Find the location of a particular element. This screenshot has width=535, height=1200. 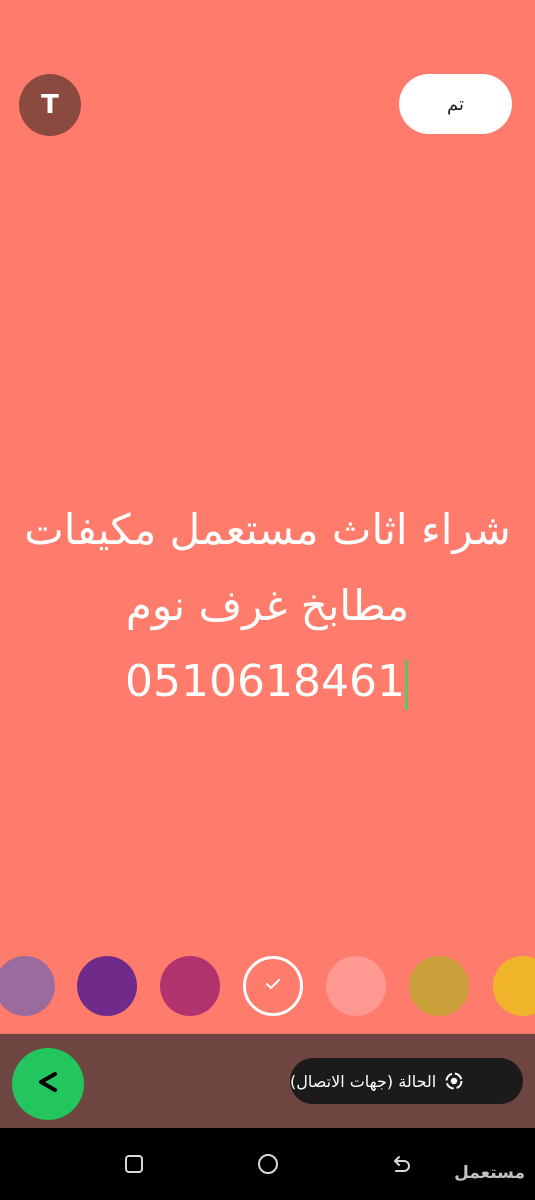

color-swatch-purple is located at coordinates (107, 986).